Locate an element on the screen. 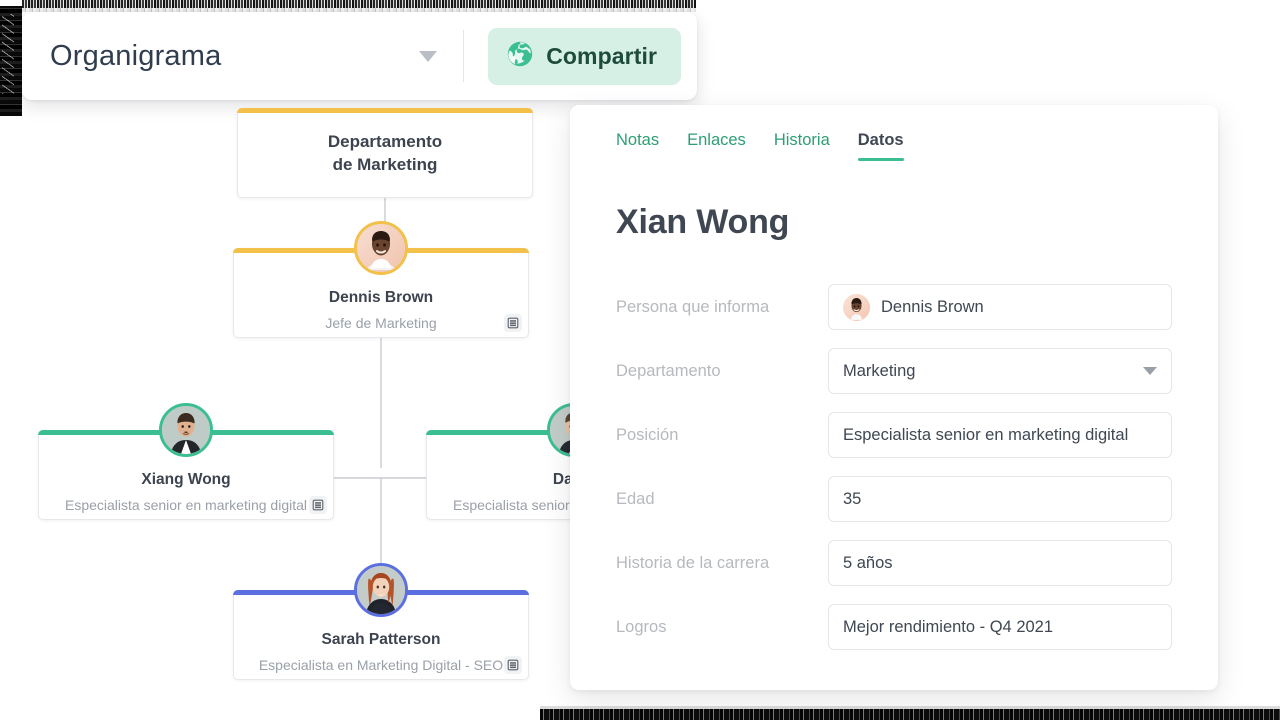 The height and width of the screenshot is (720, 1280). field-row-persona-que-informa: Persona que informa Dennis Brown is located at coordinates (894, 307).